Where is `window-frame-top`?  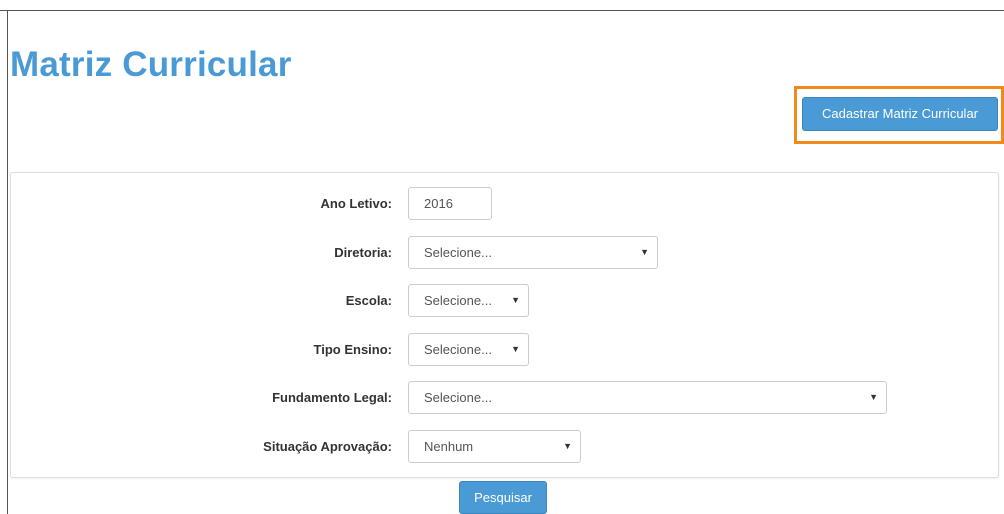 window-frame-top is located at coordinates (502, 10).